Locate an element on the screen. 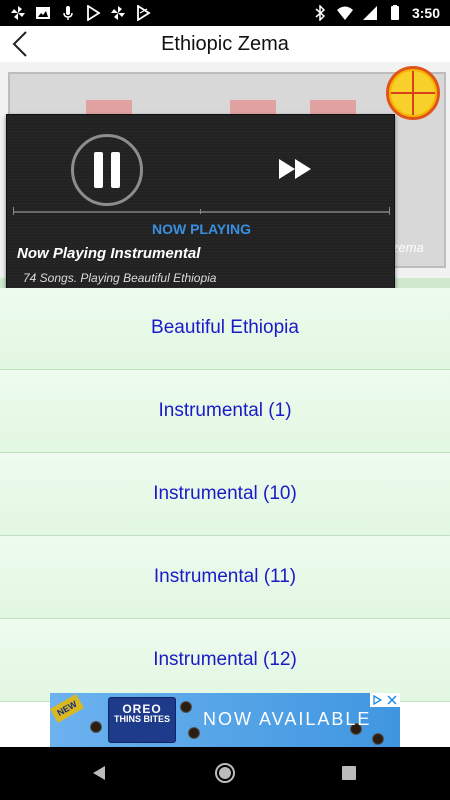  fast-forward-button is located at coordinates (296, 169).